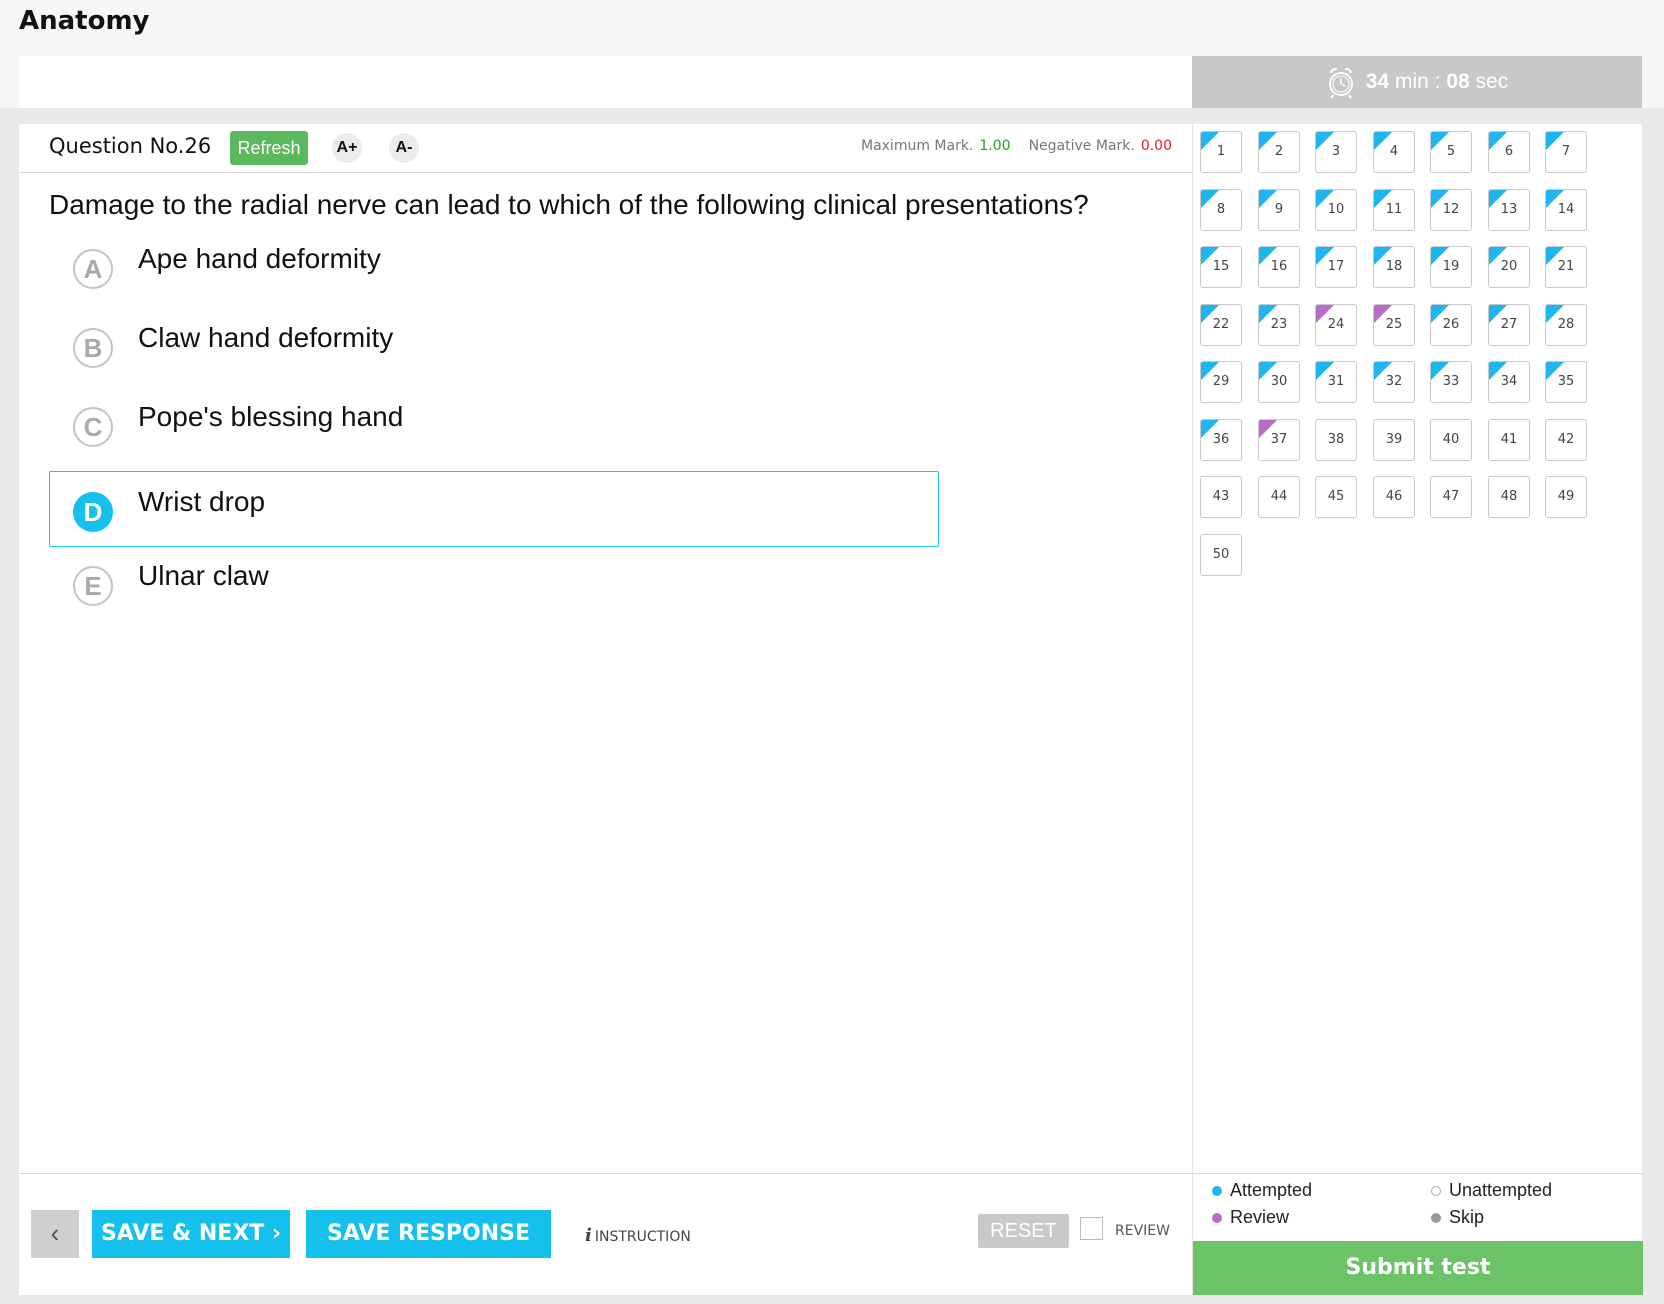  Describe the element at coordinates (1566, 267) in the screenshot. I see `palette-question-21: 21` at that location.